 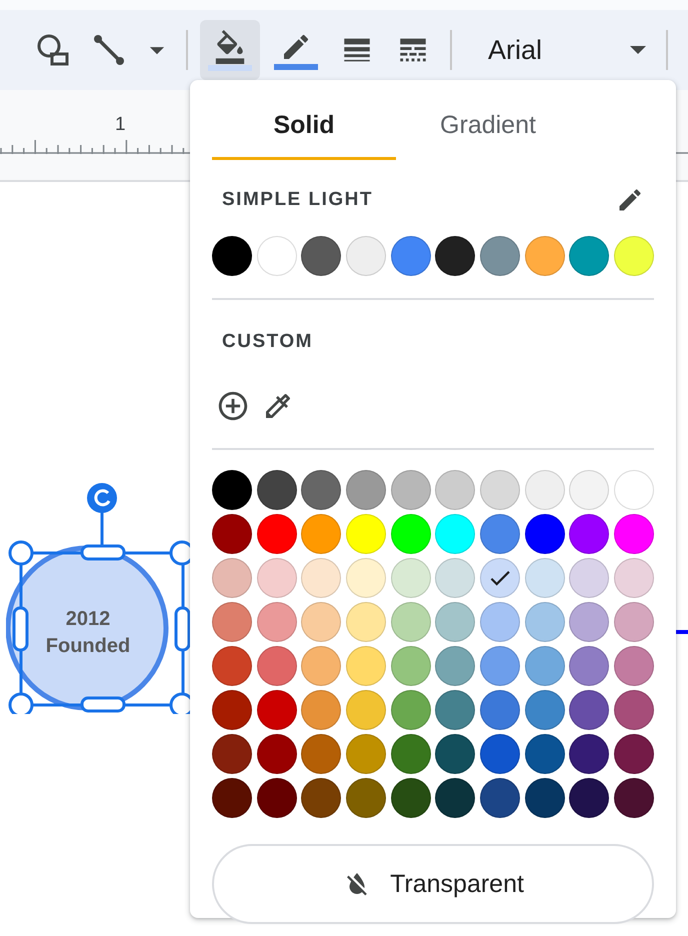 What do you see at coordinates (88, 646) in the screenshot?
I see `shape-text: Founded` at bounding box center [88, 646].